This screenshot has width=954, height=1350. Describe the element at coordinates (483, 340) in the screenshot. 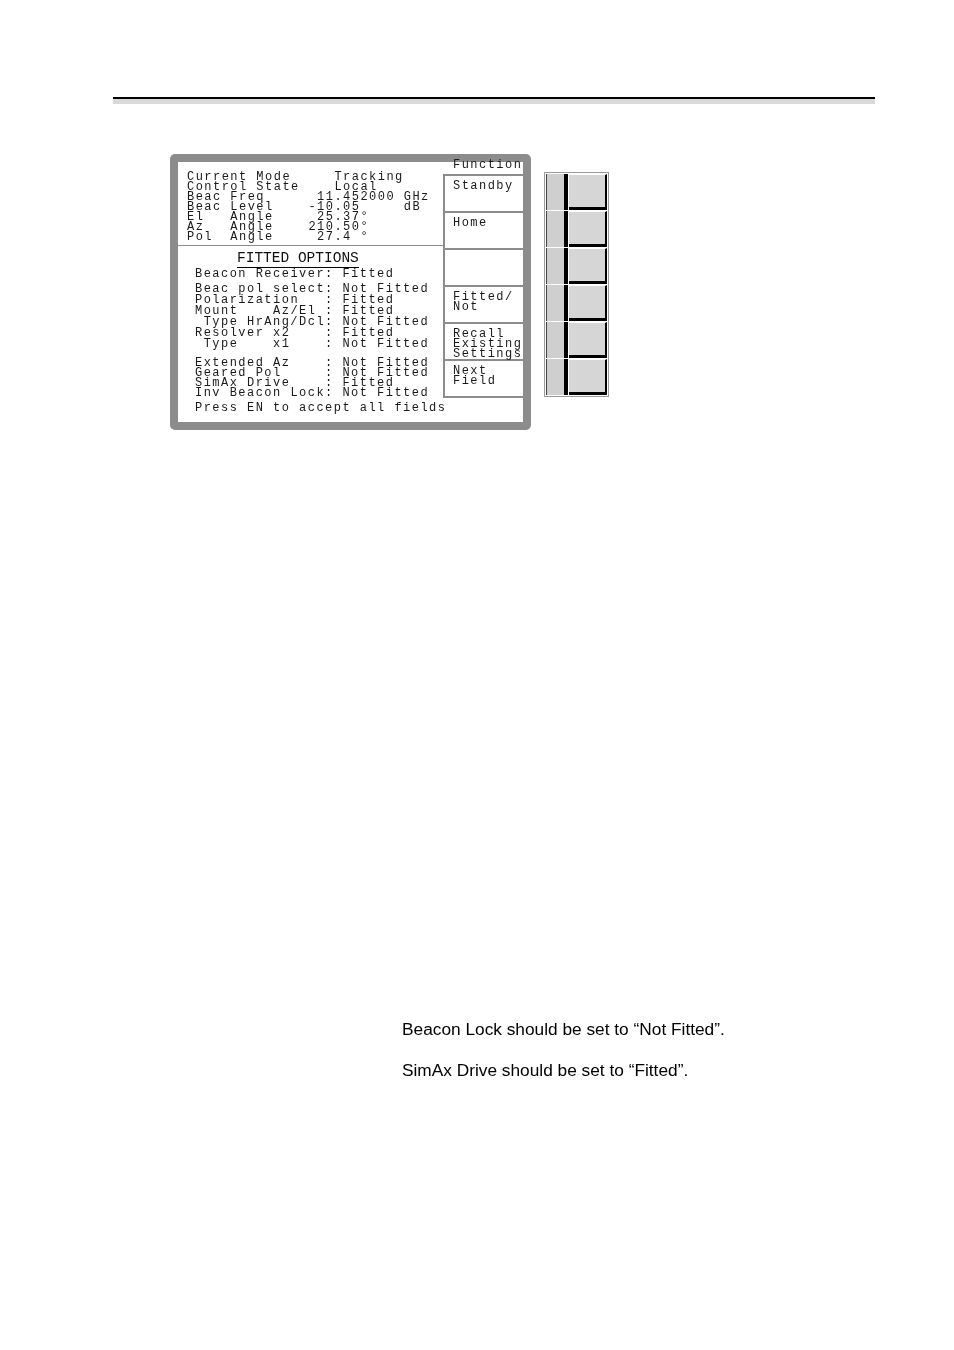

I see `softkey: Recall Existing Settings` at that location.